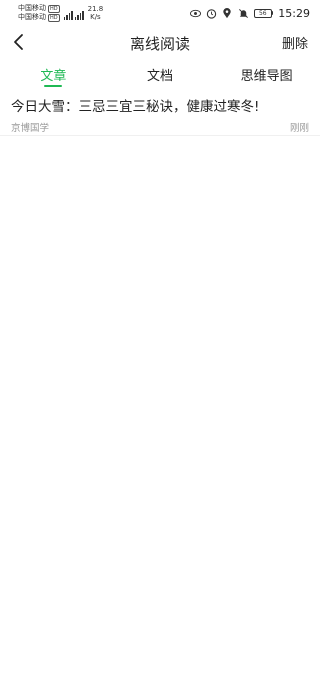  I want to click on carrier-1-name: 中国移动, so click(32, 8).